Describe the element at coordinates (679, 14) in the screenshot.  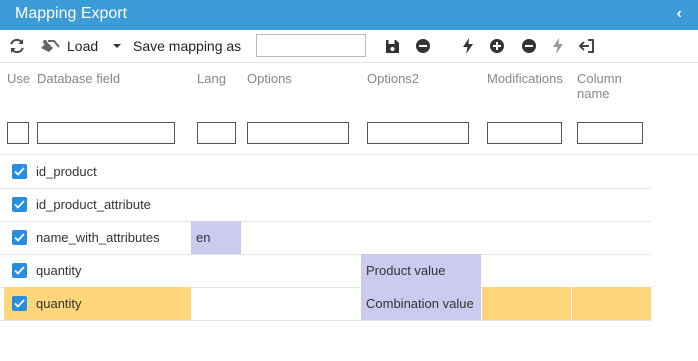
I see `collapse-chevron-icon: ‹` at that location.